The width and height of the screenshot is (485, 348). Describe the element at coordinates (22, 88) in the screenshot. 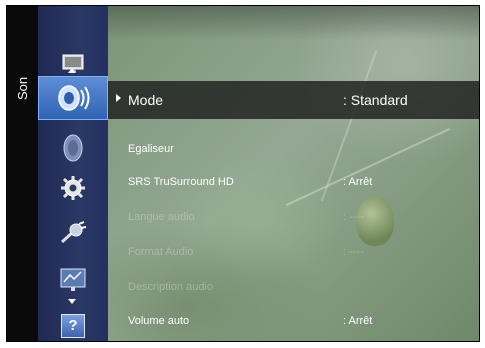

I see `category-label: Son` at that location.